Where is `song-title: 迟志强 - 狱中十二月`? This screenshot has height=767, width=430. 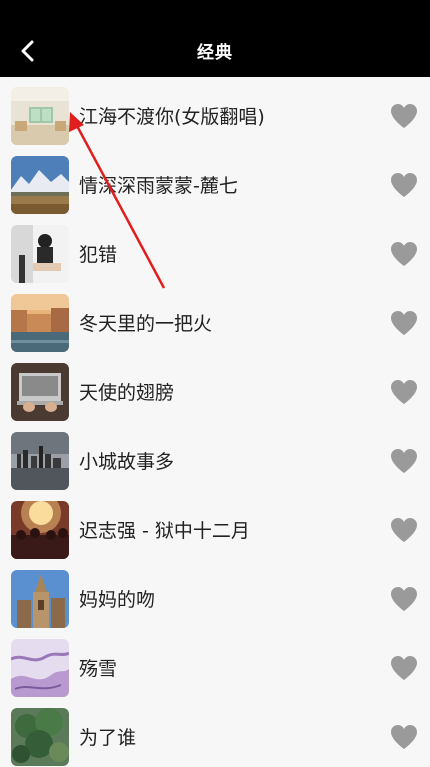 song-title: 迟志强 - 狱中十二月 is located at coordinates (164, 531).